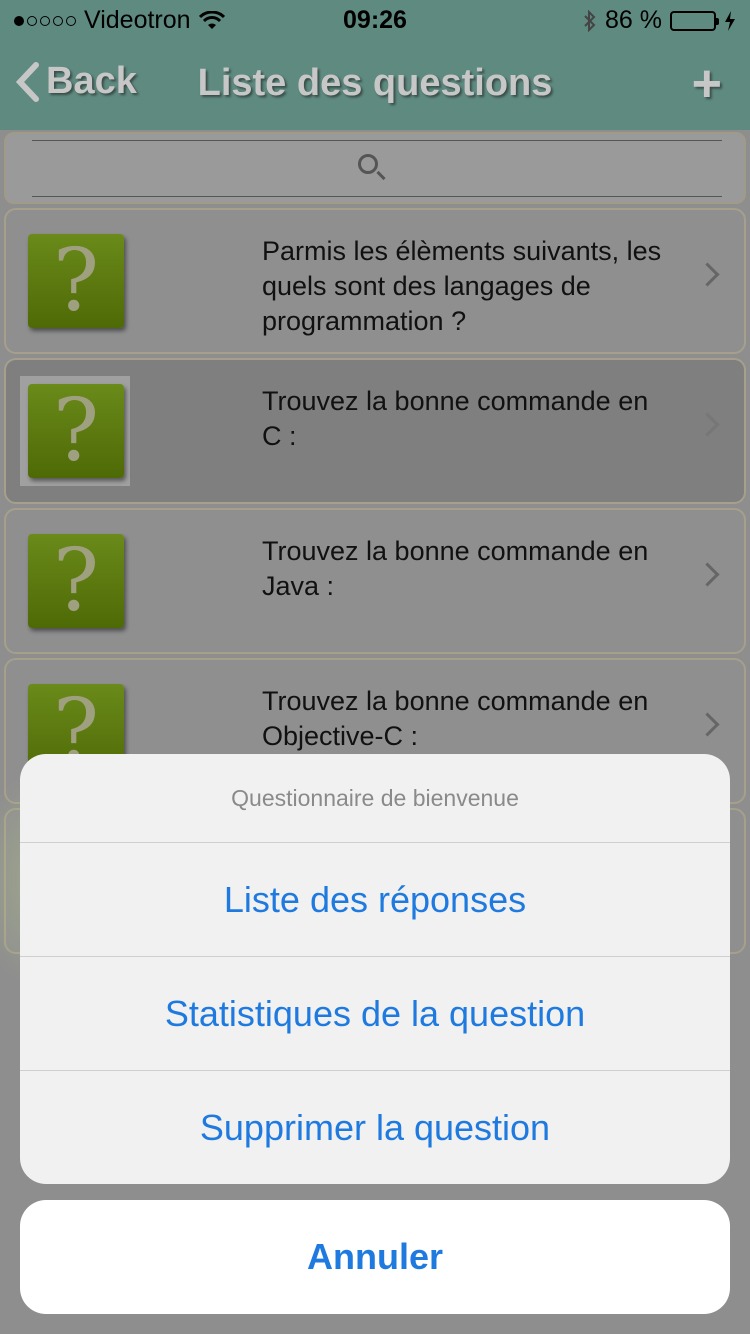 The height and width of the screenshot is (1334, 750). Describe the element at coordinates (730, 20) in the screenshot. I see `charging-bolt-icon` at that location.